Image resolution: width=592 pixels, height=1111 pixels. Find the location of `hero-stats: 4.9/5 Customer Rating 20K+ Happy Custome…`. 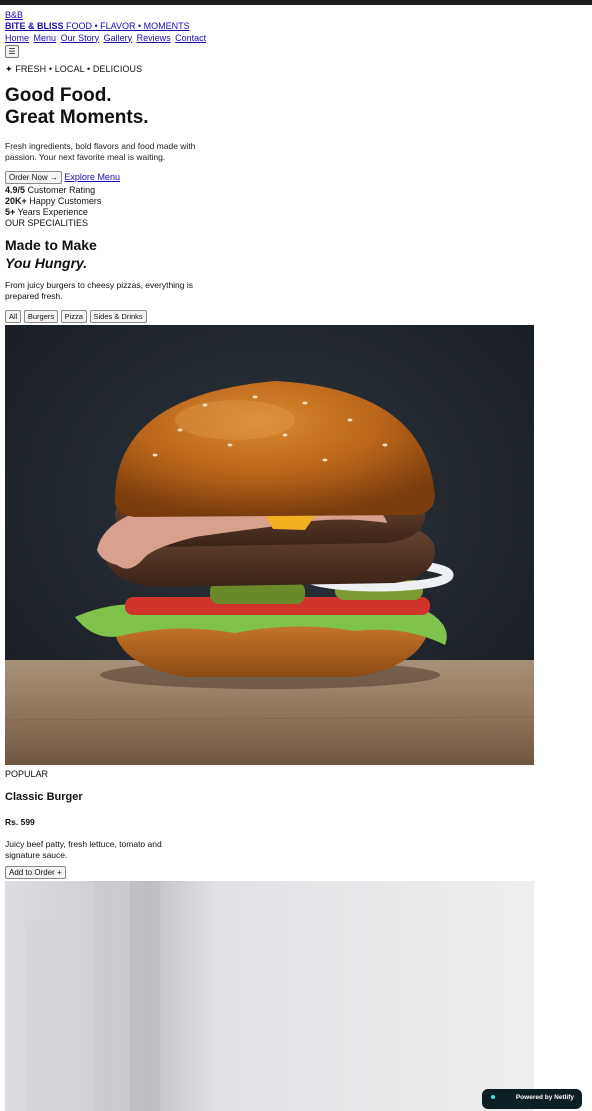

hero-stats: 4.9/5 Customer Rating 20K+ Happy Custome… is located at coordinates (285, 201).